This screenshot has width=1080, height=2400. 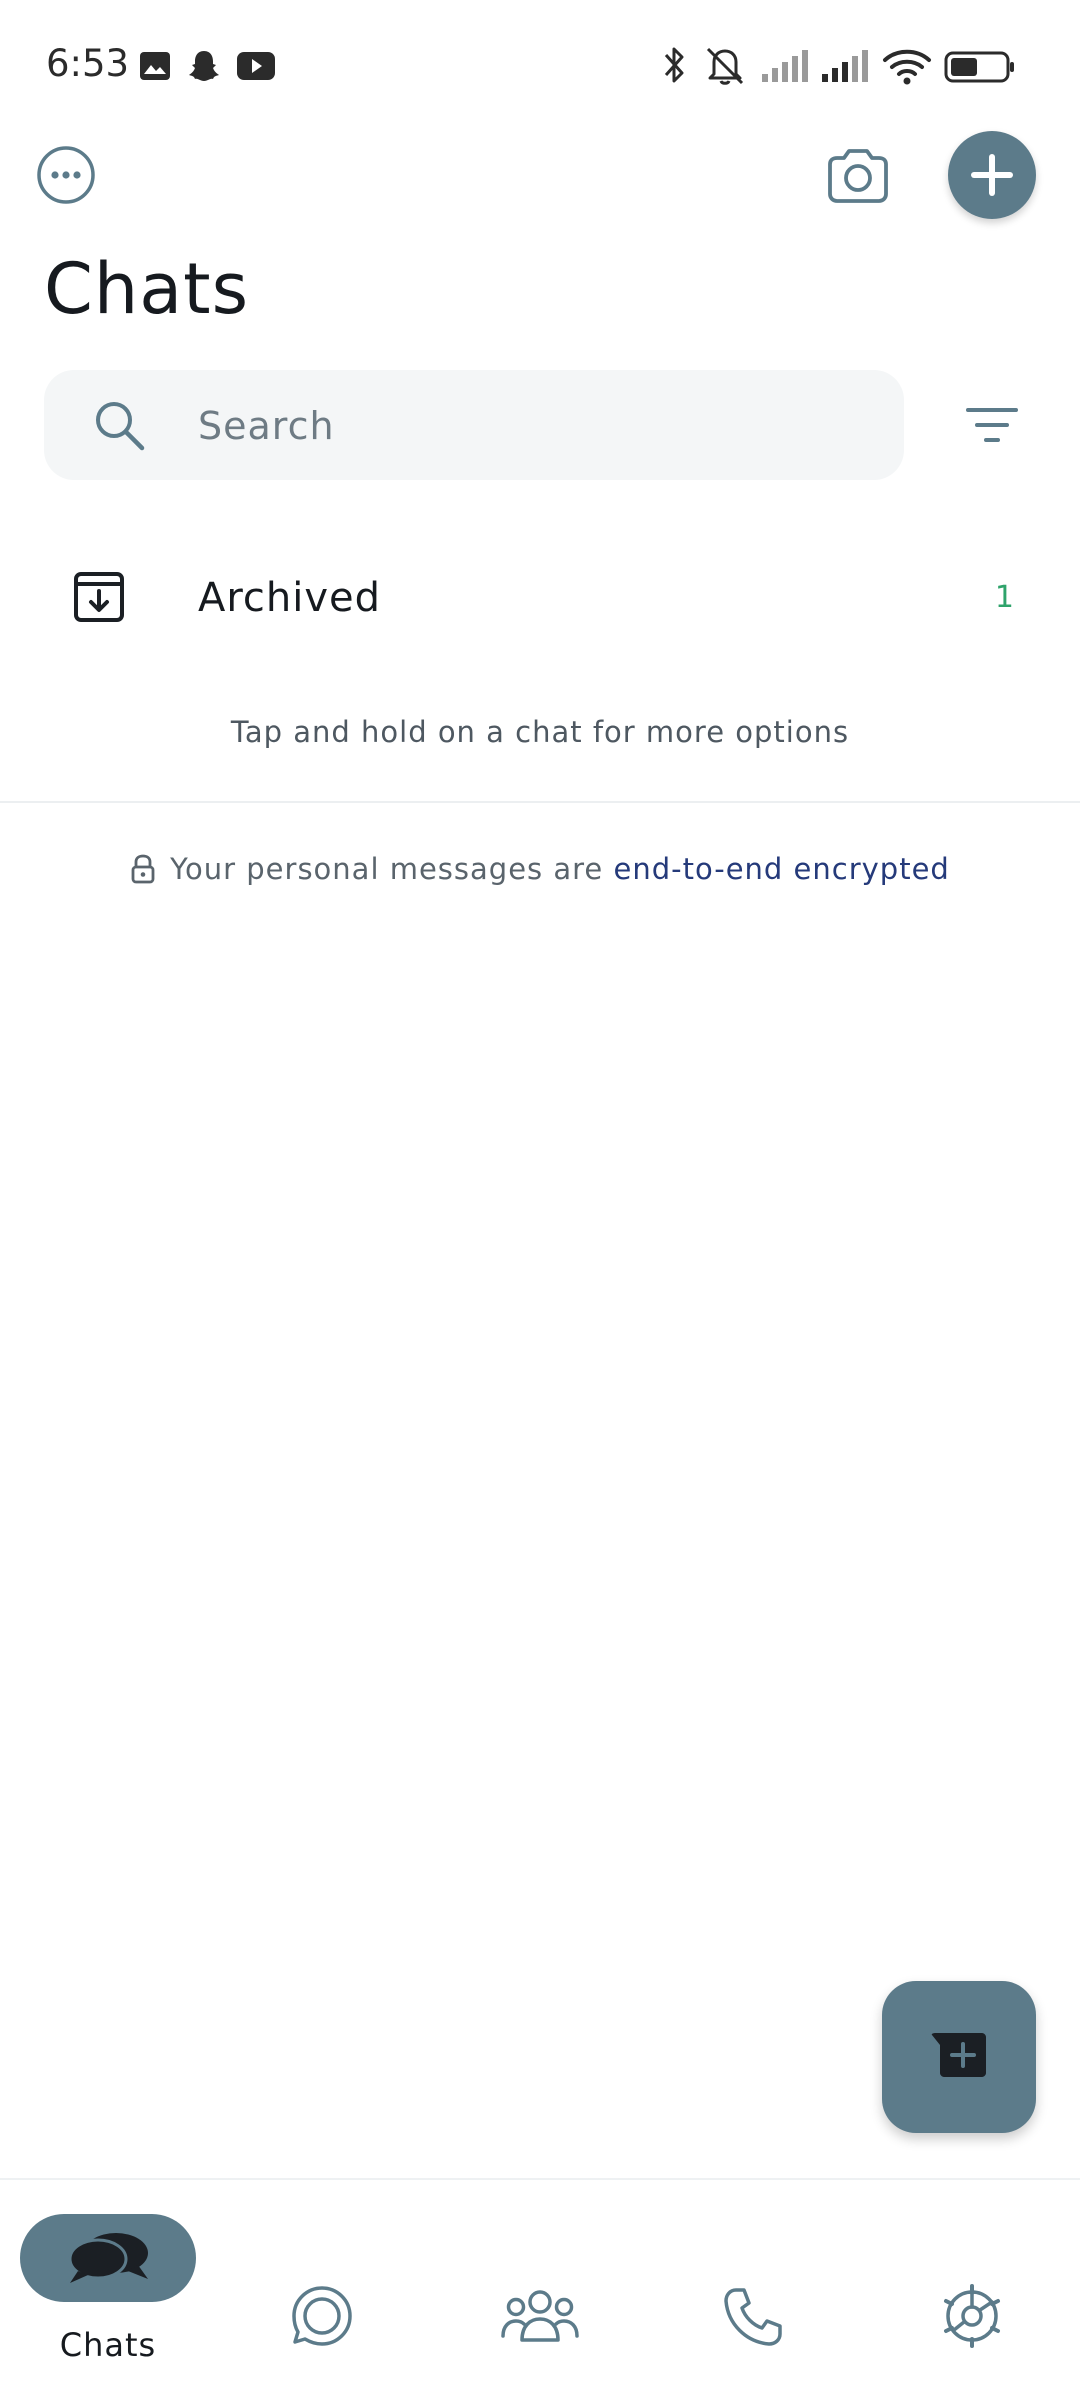 I want to click on encryption-prefix: Your personal messages are, so click(x=392, y=869).